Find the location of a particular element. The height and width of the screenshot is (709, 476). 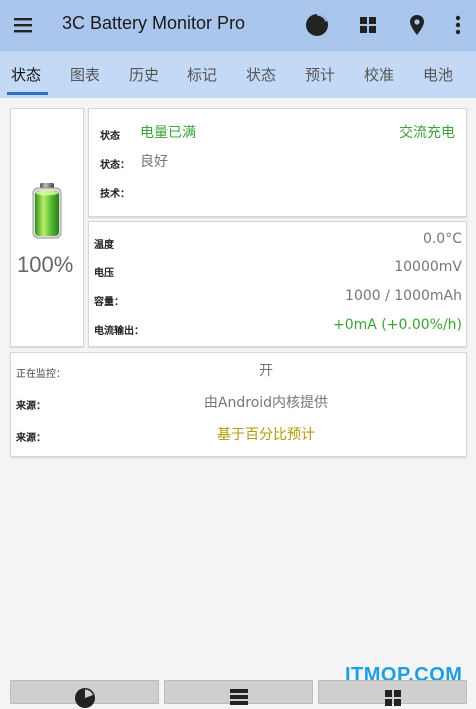

tab-marks: 标记 is located at coordinates (202, 74).